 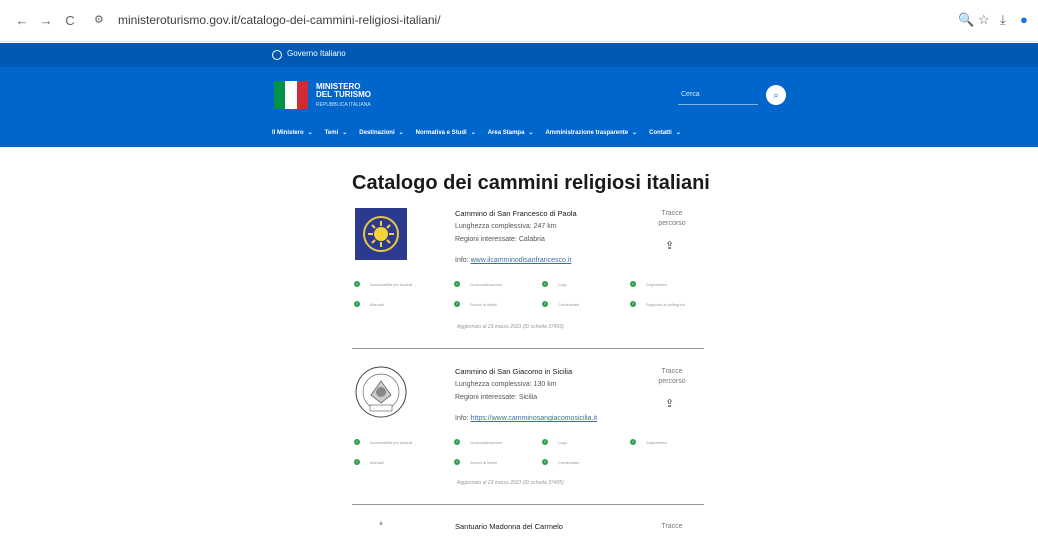 I want to click on nav-item: Amministrazione trasparente ⌄, so click(x=591, y=132).